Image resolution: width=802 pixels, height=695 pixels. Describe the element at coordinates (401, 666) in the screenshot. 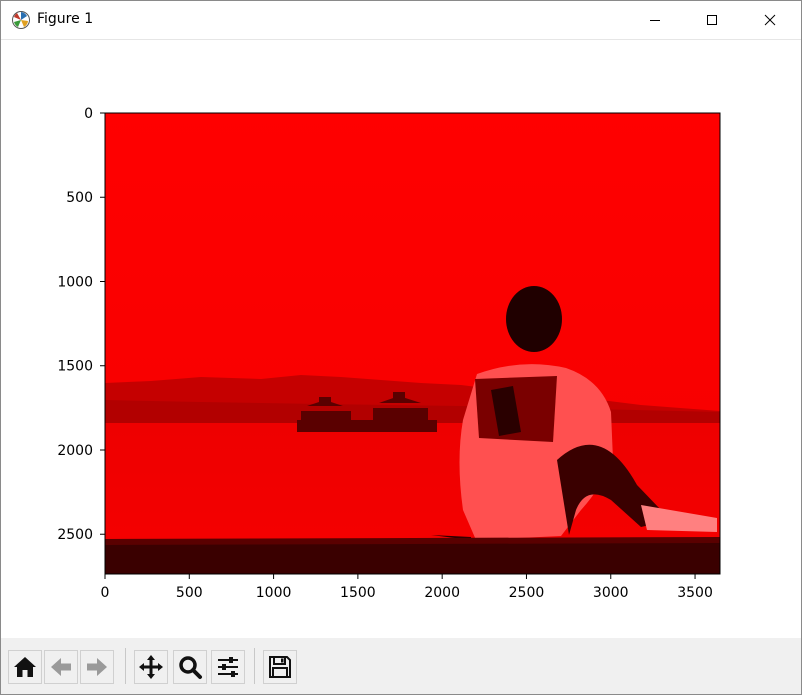

I see `navigation-toolbar` at that location.